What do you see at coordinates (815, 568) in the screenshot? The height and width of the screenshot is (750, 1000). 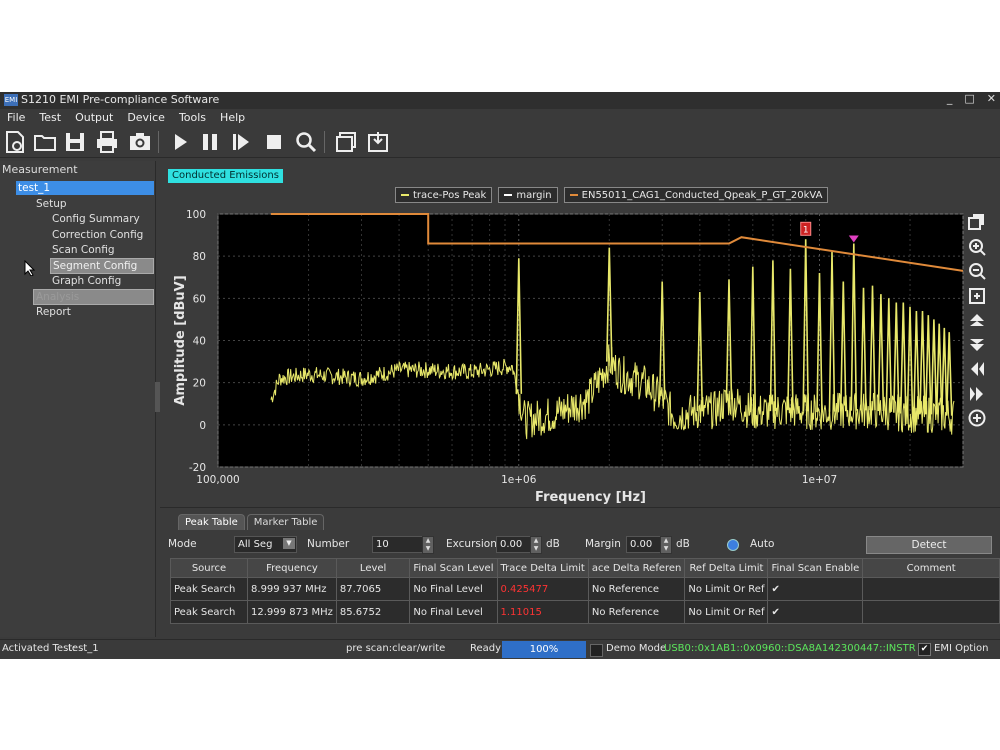 I see `column-header: Final Scan Enable` at bounding box center [815, 568].